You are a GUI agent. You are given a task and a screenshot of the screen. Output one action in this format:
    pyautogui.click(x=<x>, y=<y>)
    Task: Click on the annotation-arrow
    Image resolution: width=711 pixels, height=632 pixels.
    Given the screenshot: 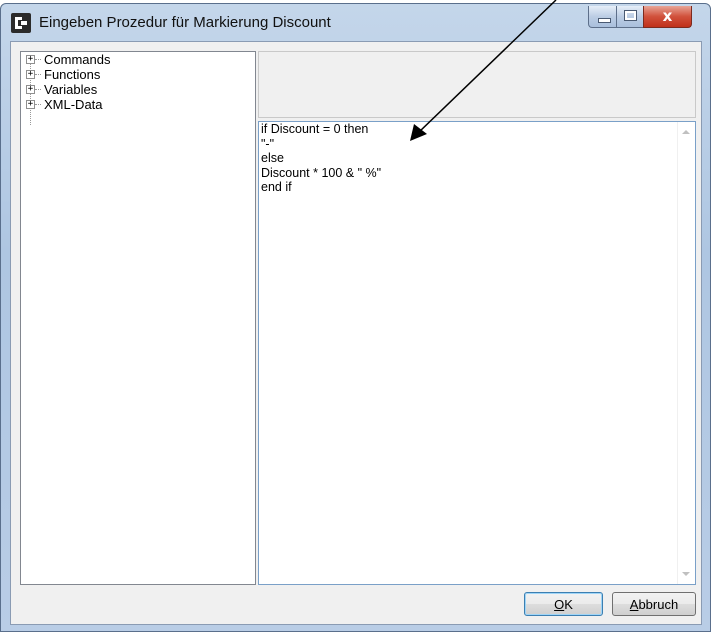 What is the action you would take?
    pyautogui.click(x=483, y=70)
    